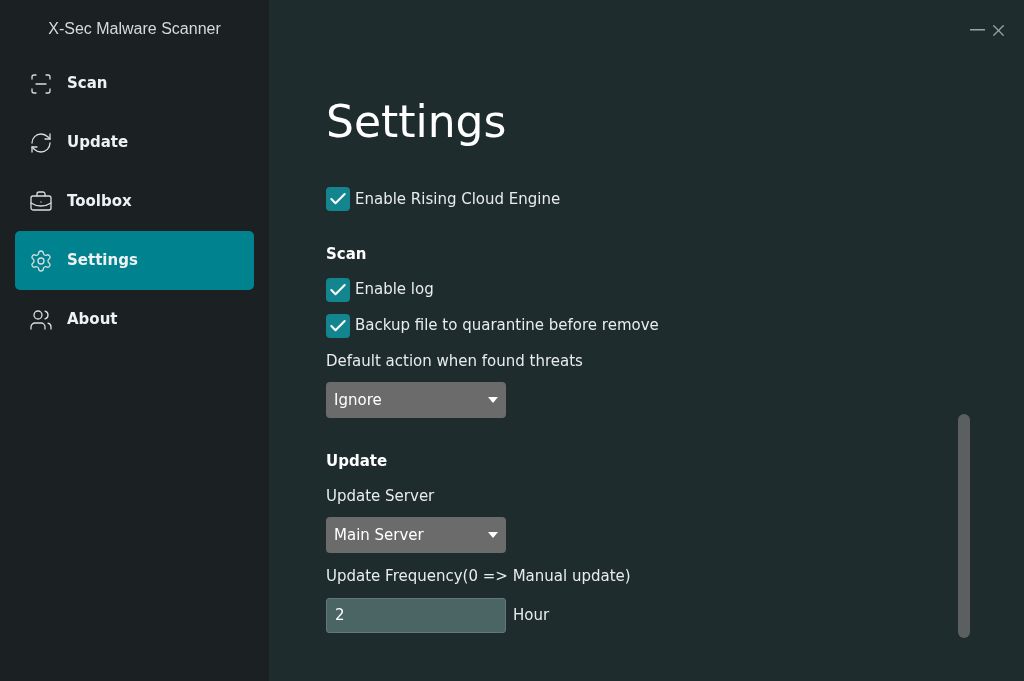  I want to click on settings-icon, so click(41, 260).